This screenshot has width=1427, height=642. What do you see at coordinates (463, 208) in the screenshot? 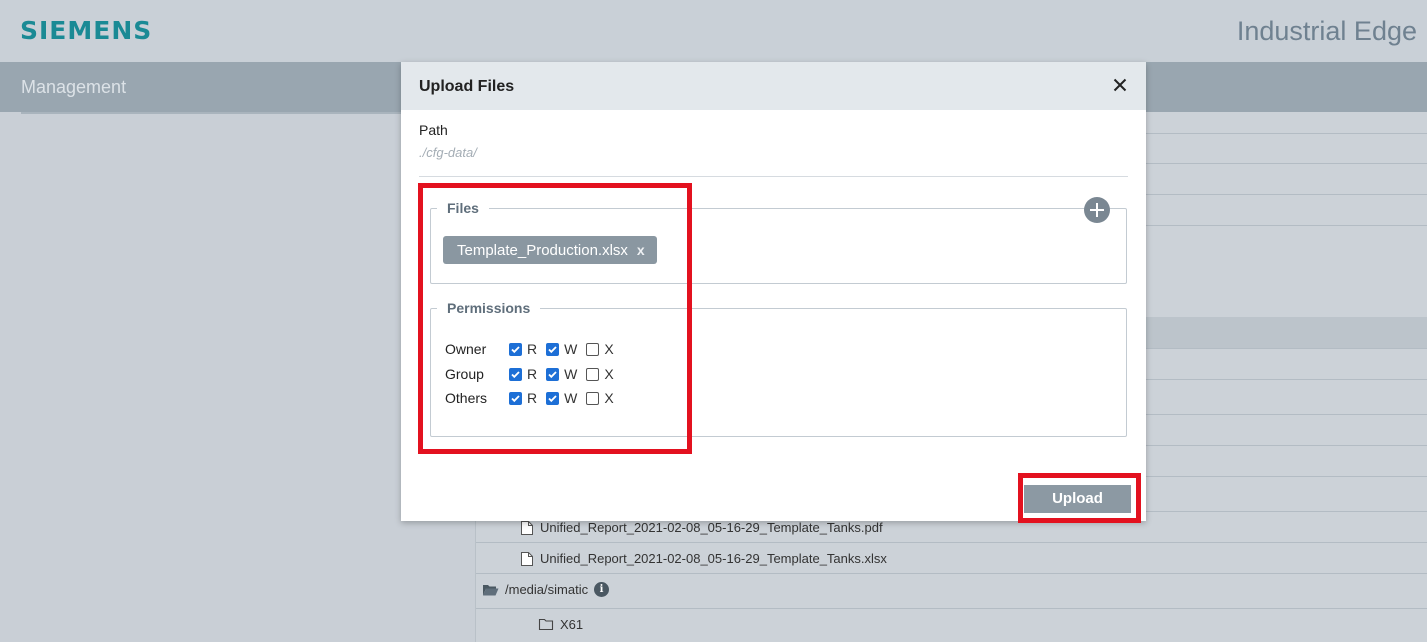
I see `files-legend: Files` at bounding box center [463, 208].